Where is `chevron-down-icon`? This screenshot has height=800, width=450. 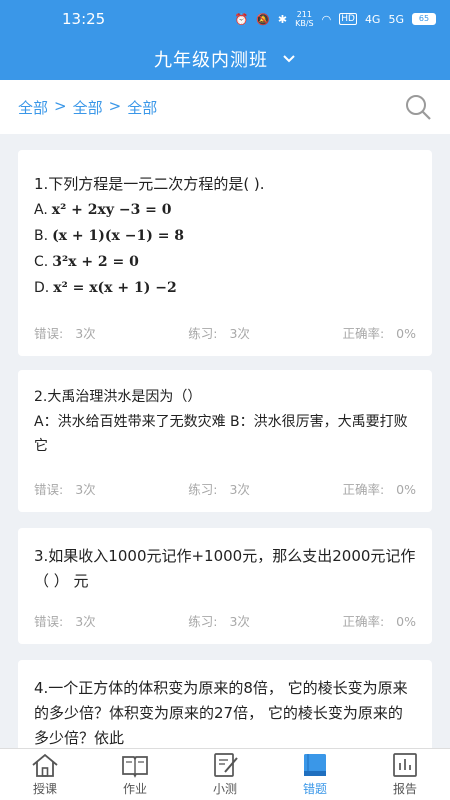
chevron-down-icon is located at coordinates (289, 59).